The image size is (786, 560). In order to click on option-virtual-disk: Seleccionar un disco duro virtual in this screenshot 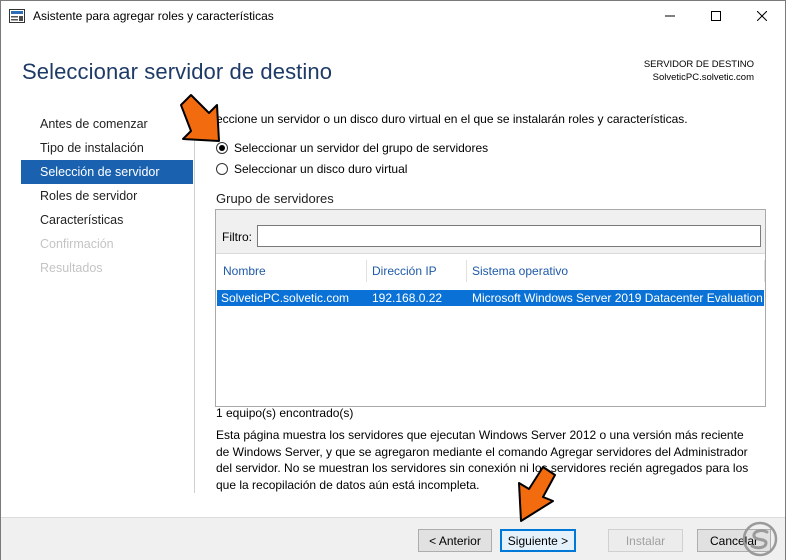, I will do `click(311, 169)`.